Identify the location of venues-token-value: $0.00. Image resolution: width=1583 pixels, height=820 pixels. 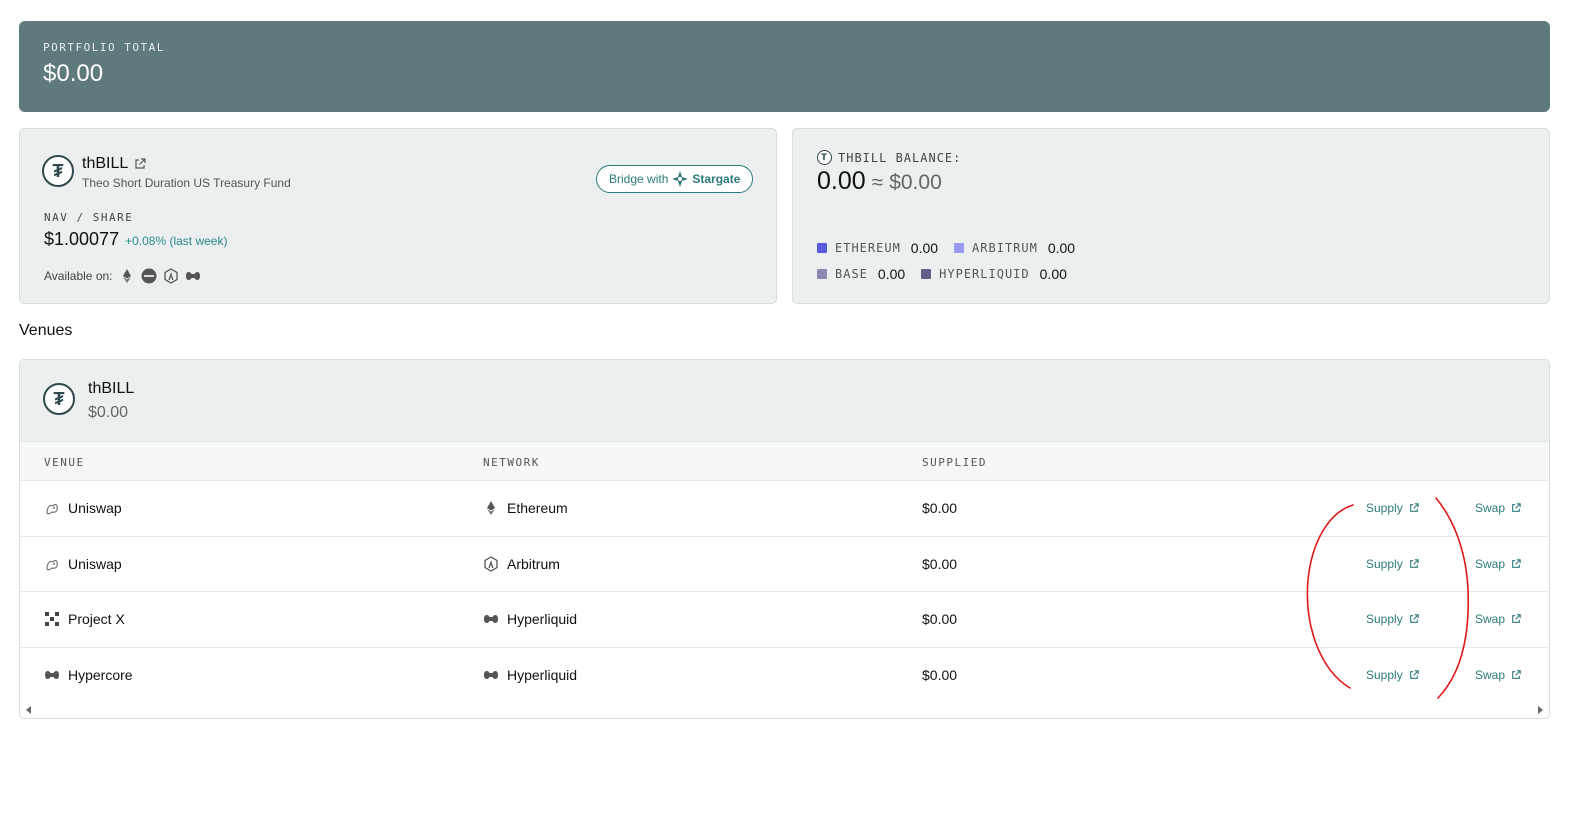
(108, 412).